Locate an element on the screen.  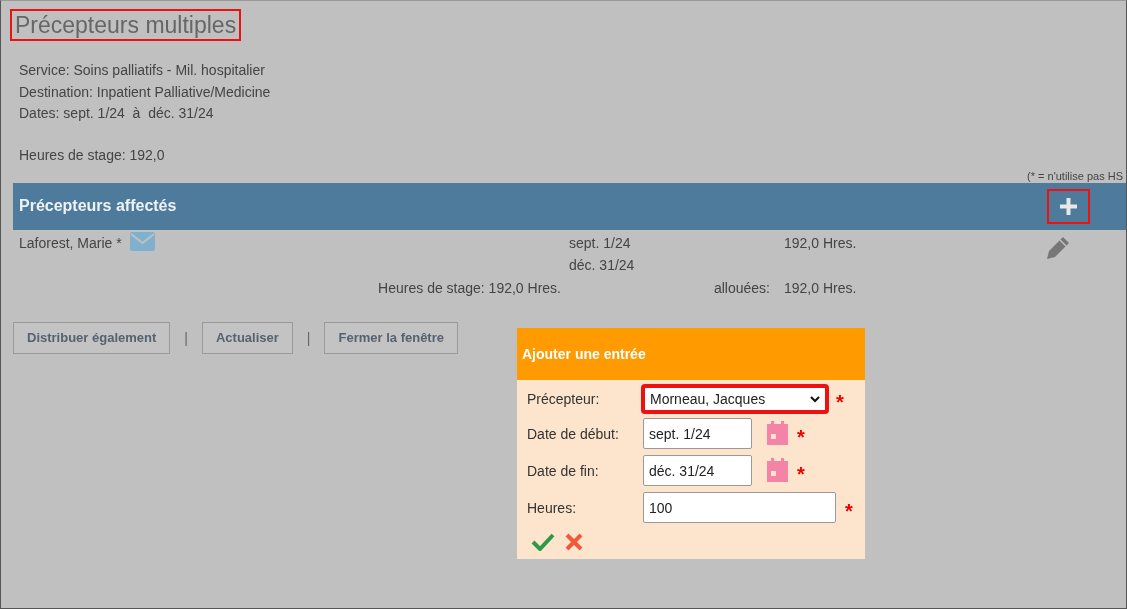
preceptor-select: Morneau, Jacques is located at coordinates (735, 399).